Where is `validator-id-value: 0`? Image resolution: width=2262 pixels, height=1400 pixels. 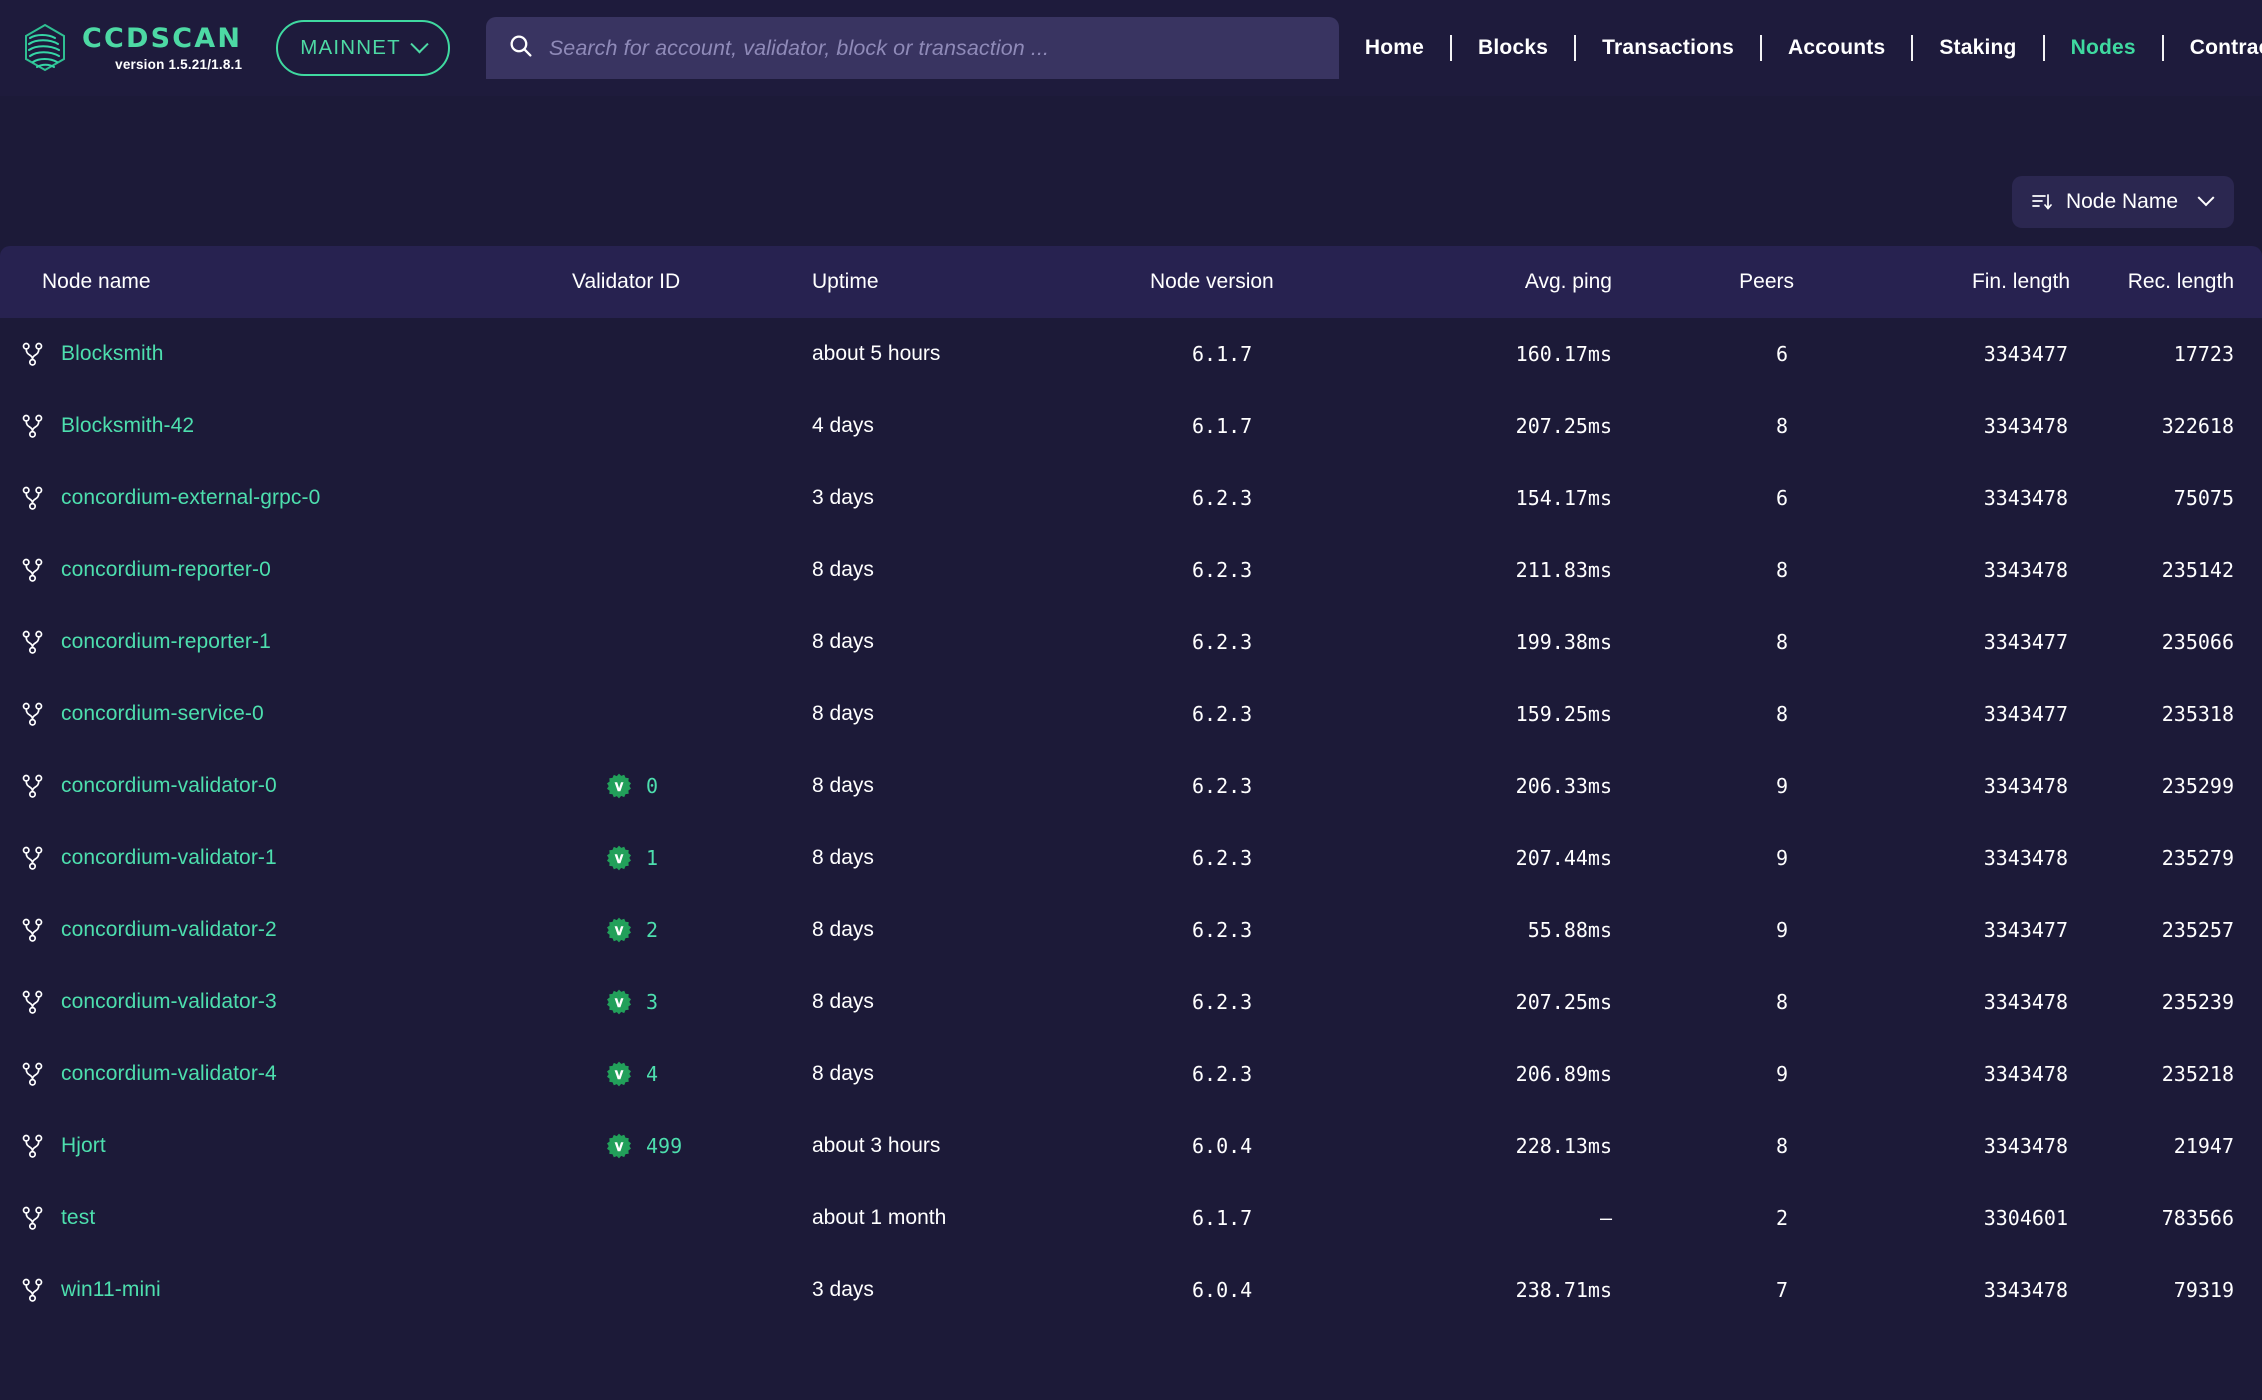
validator-id-value: 0 is located at coordinates (652, 786).